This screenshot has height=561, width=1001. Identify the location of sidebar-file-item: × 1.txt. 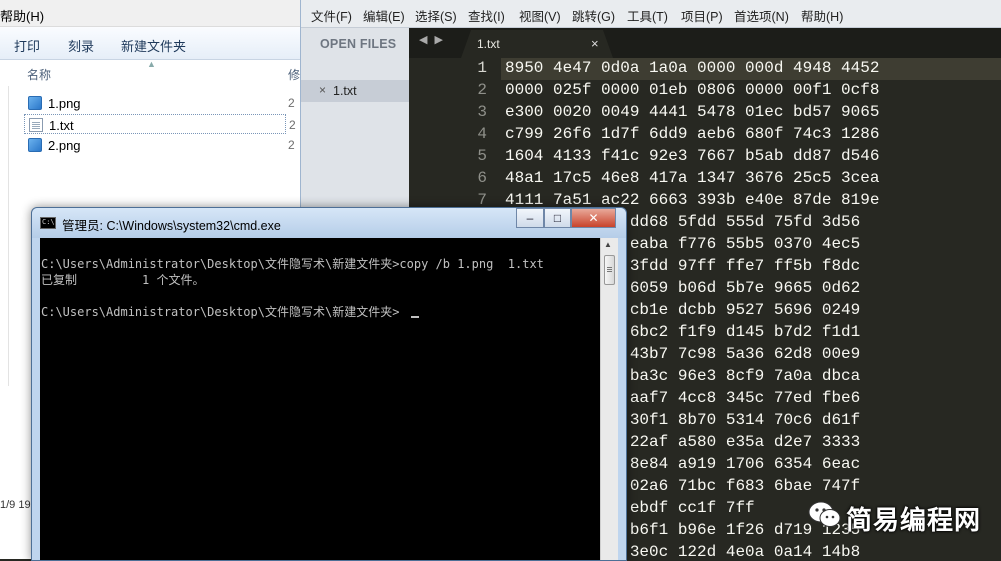
(355, 91).